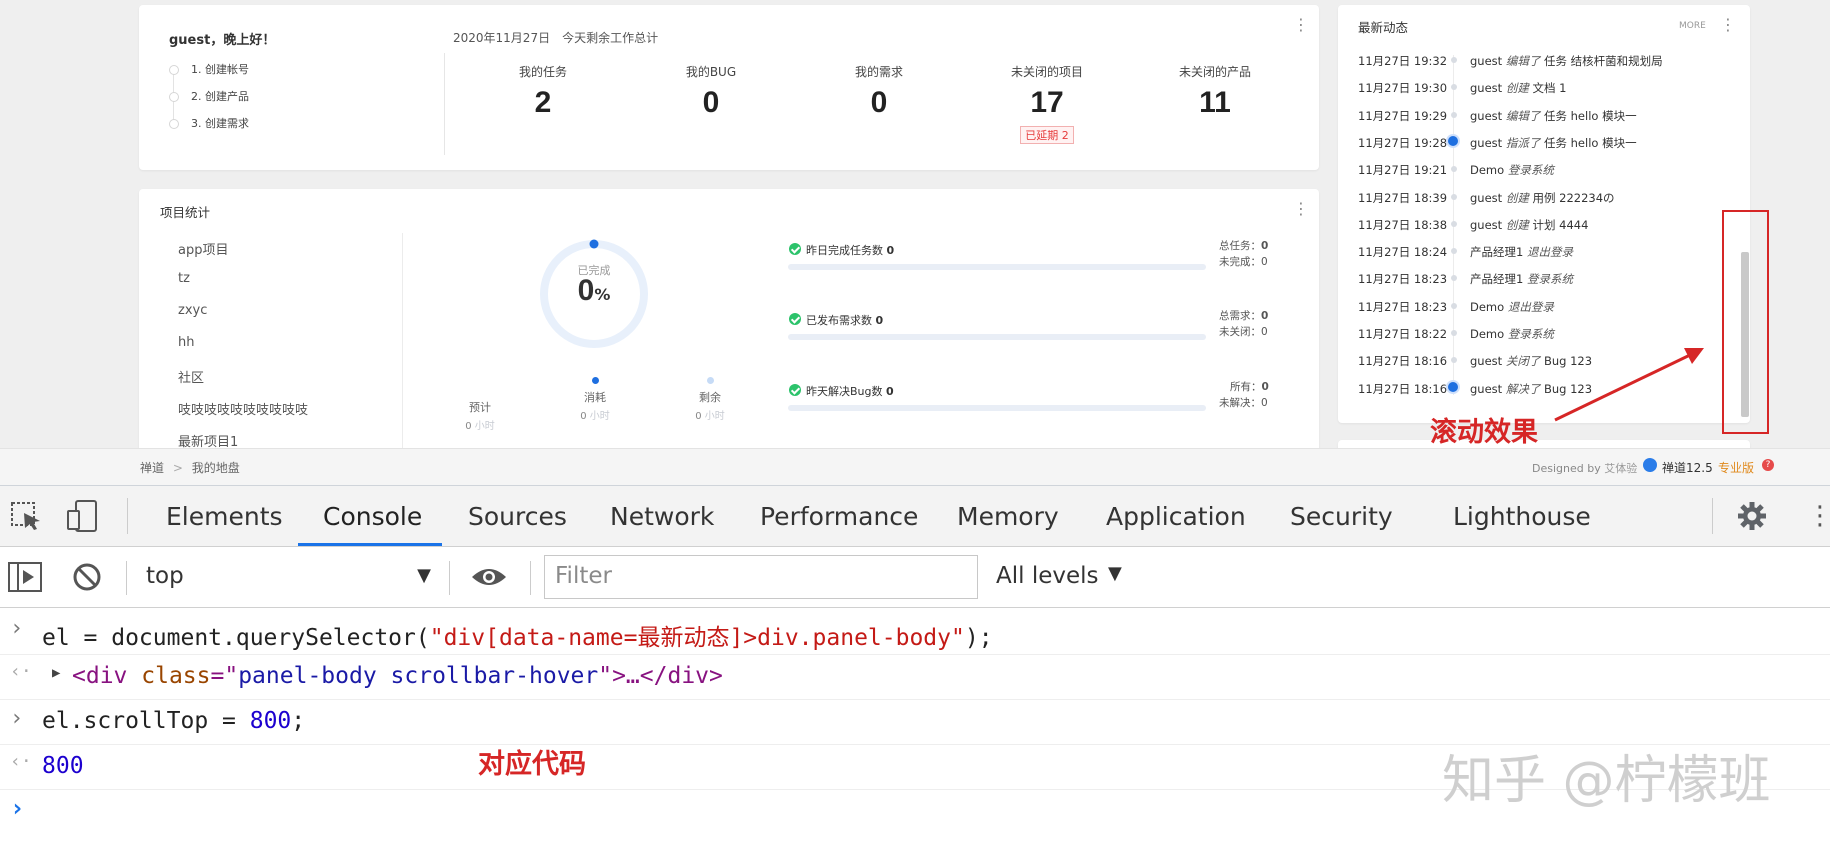 Image resolution: width=1830 pixels, height=843 pixels. What do you see at coordinates (761, 577) in the screenshot?
I see `filter-input: Filter` at bounding box center [761, 577].